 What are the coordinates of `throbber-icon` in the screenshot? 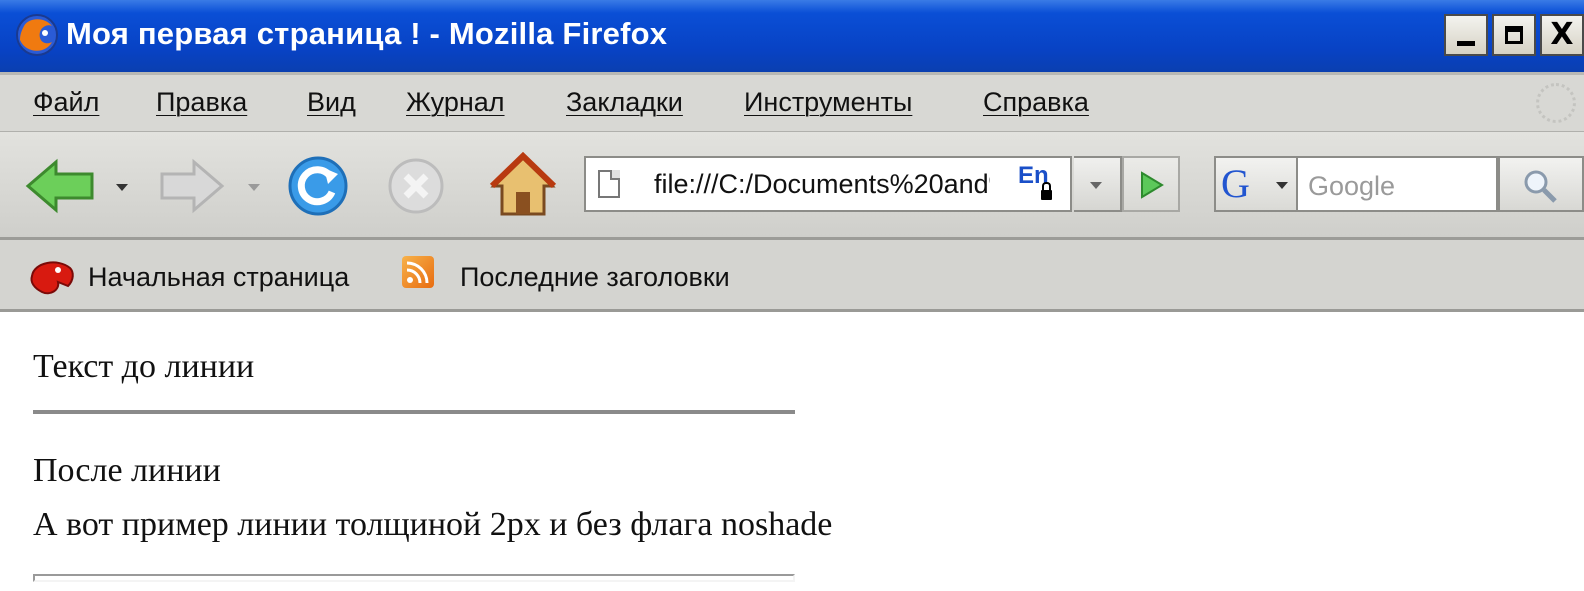 It's located at (1556, 103).